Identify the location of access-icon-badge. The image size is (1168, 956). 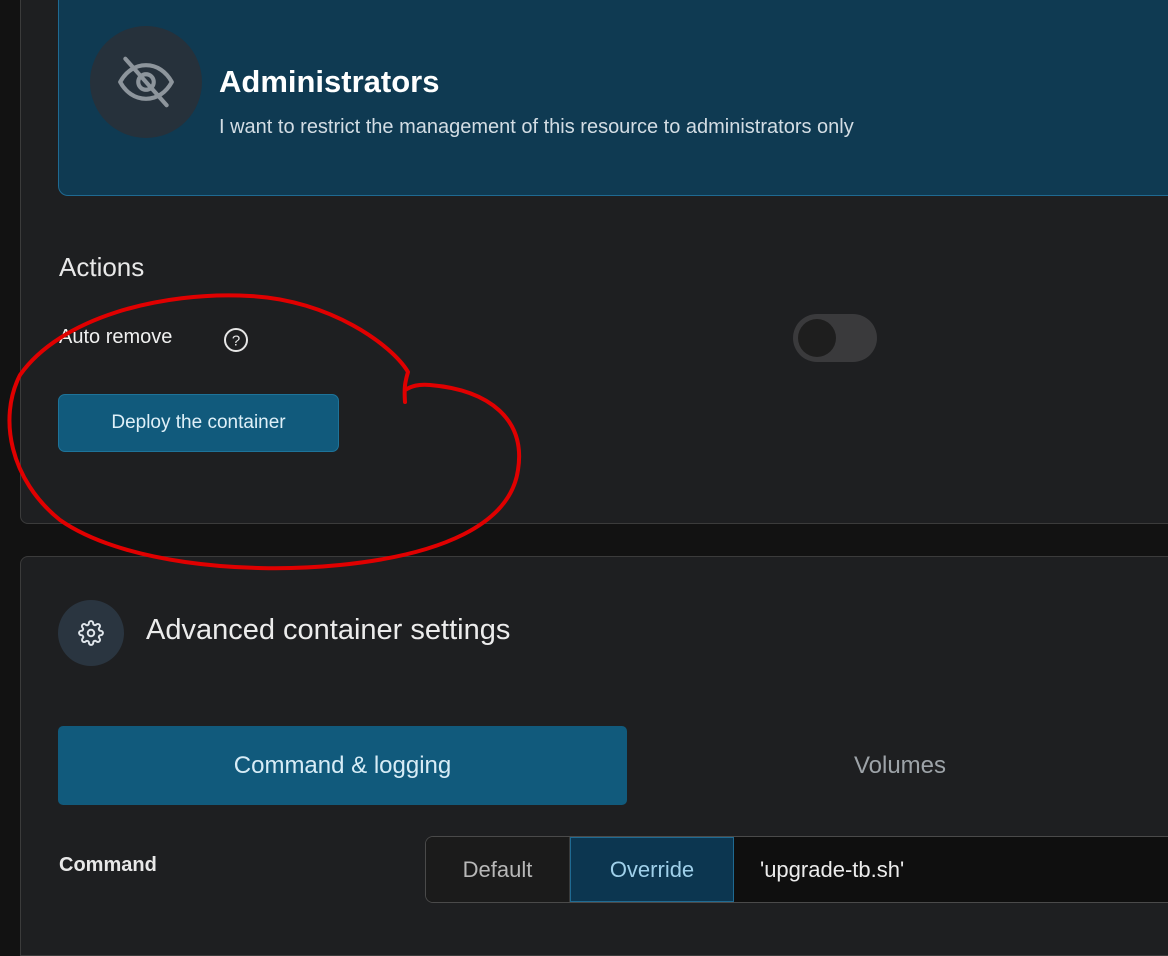
(146, 82).